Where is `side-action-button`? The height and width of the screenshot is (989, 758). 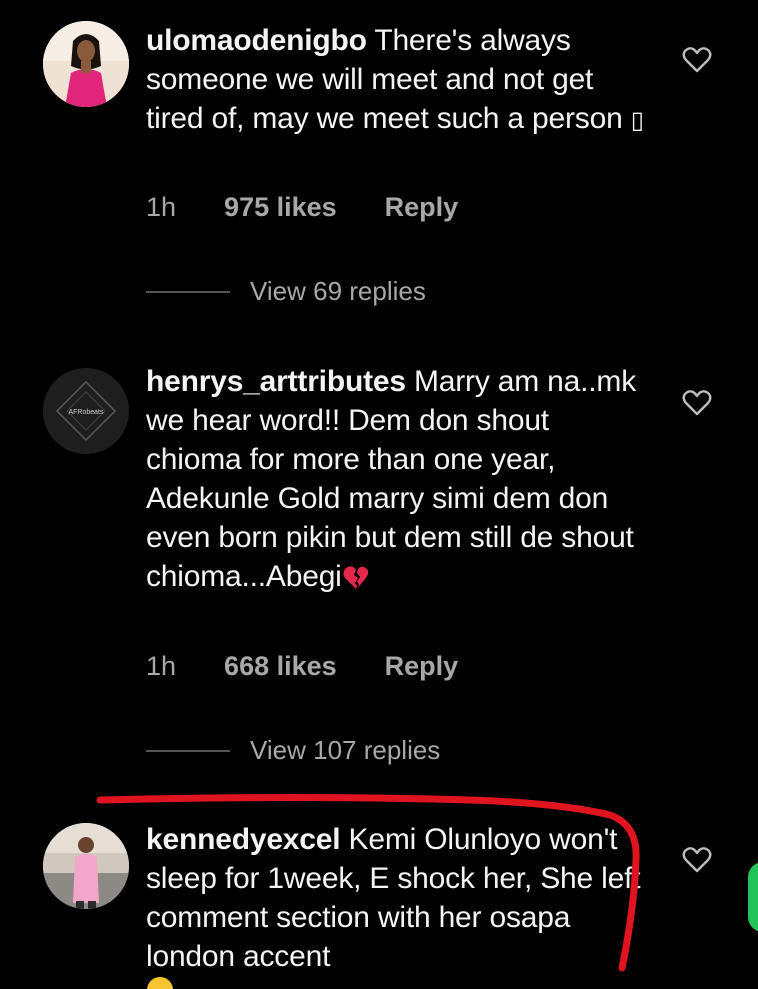
side-action-button is located at coordinates (753, 897).